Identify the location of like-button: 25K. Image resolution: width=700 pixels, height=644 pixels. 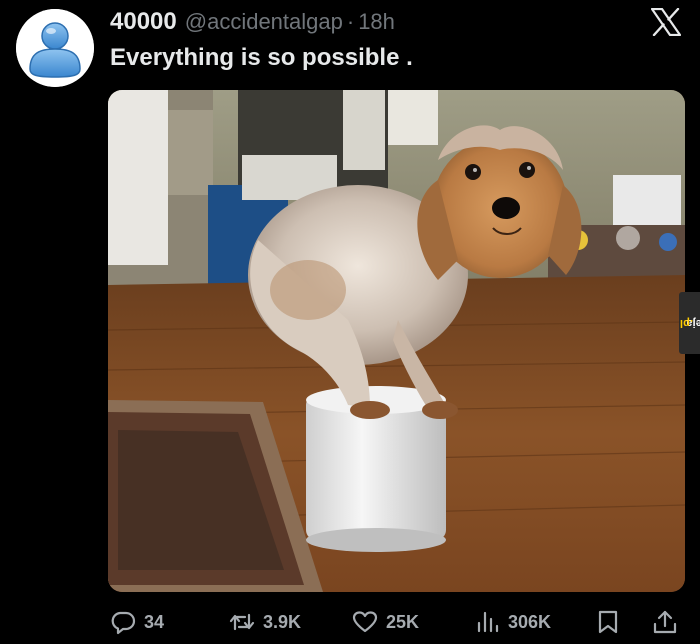
(385, 622).